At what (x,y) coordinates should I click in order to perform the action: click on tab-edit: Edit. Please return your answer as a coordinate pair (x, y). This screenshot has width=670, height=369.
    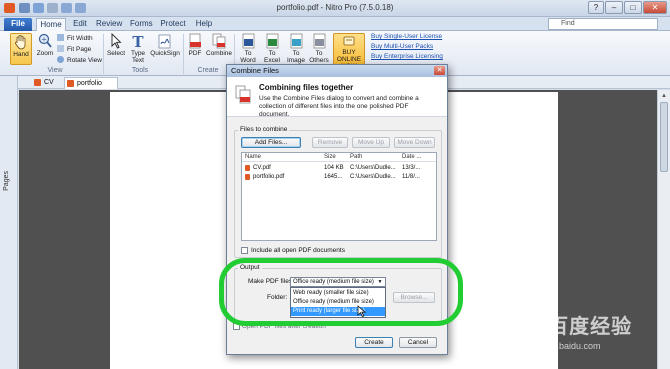
    Looking at the image, I should click on (80, 24).